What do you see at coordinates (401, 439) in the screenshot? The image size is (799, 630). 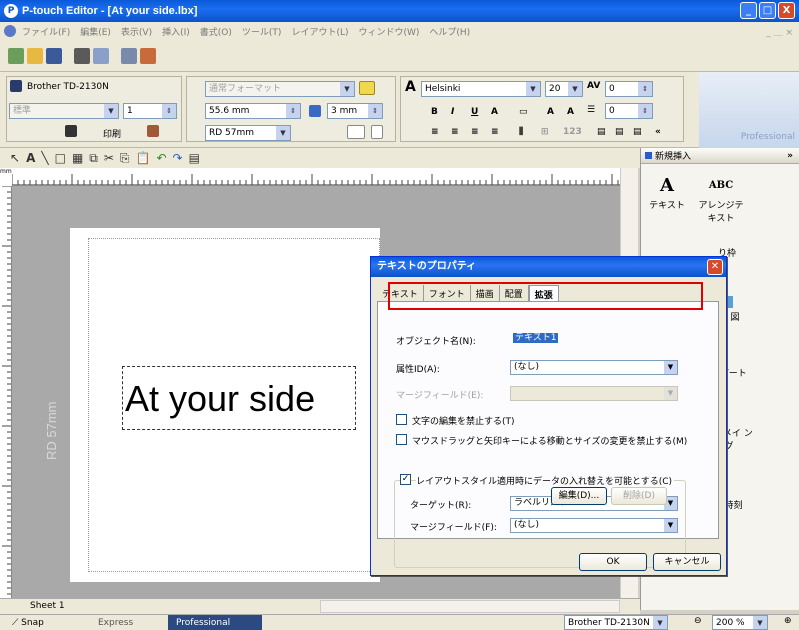 I see `lock-move-checkbox` at bounding box center [401, 439].